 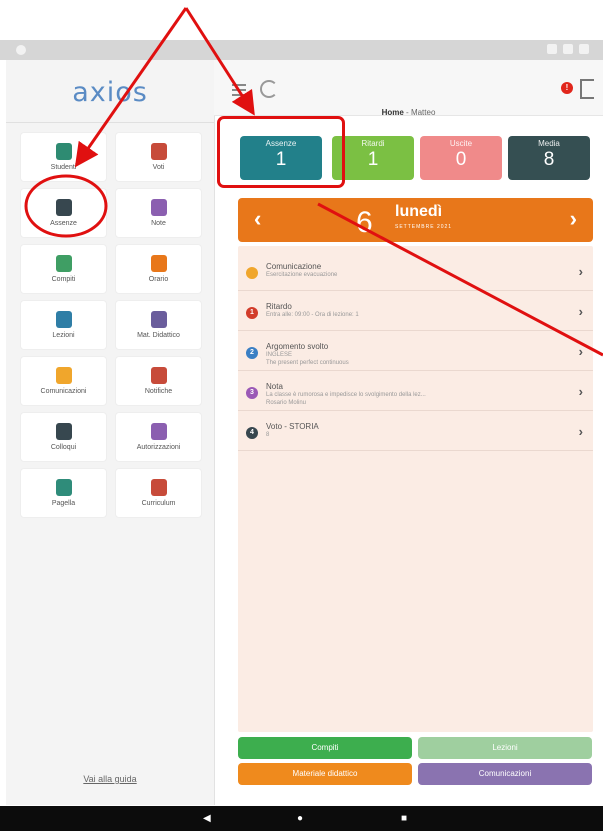 What do you see at coordinates (294, 266) in the screenshot?
I see `event-title: Comunicazione` at bounding box center [294, 266].